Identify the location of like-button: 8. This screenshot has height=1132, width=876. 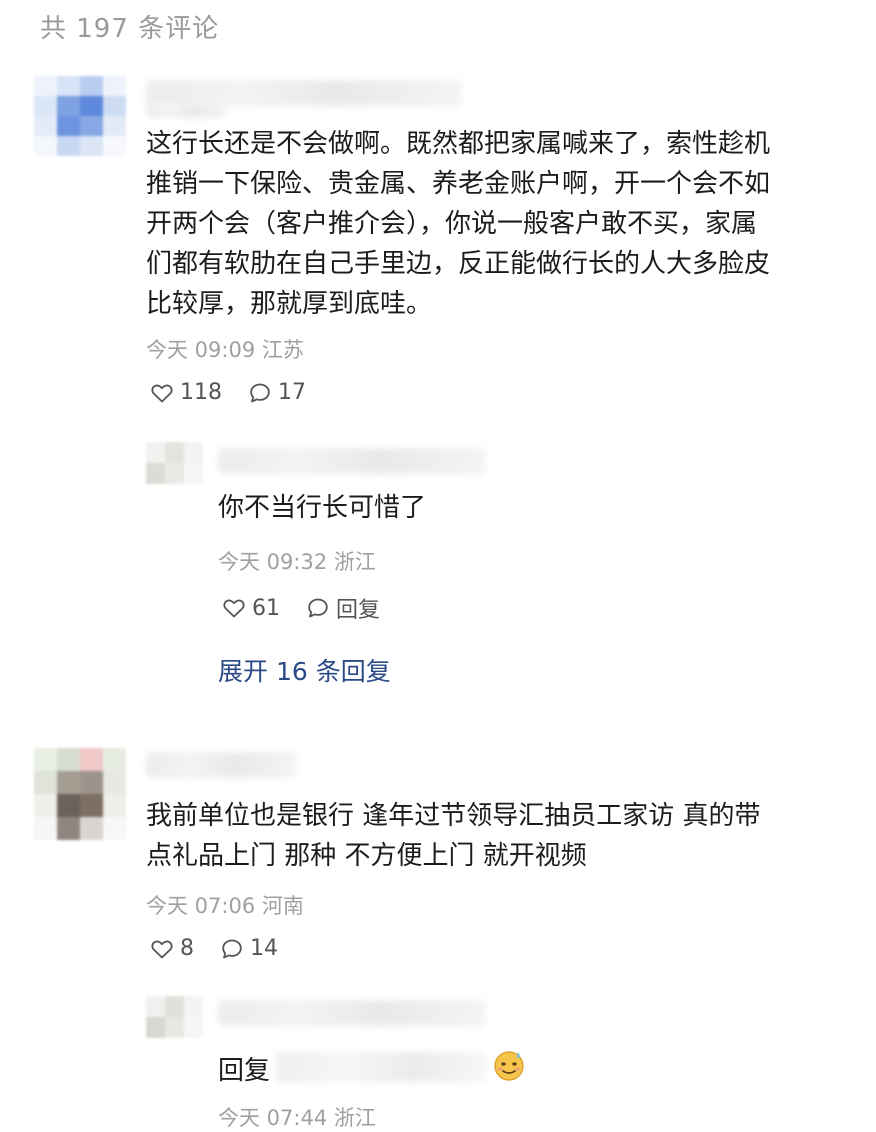
(172, 948).